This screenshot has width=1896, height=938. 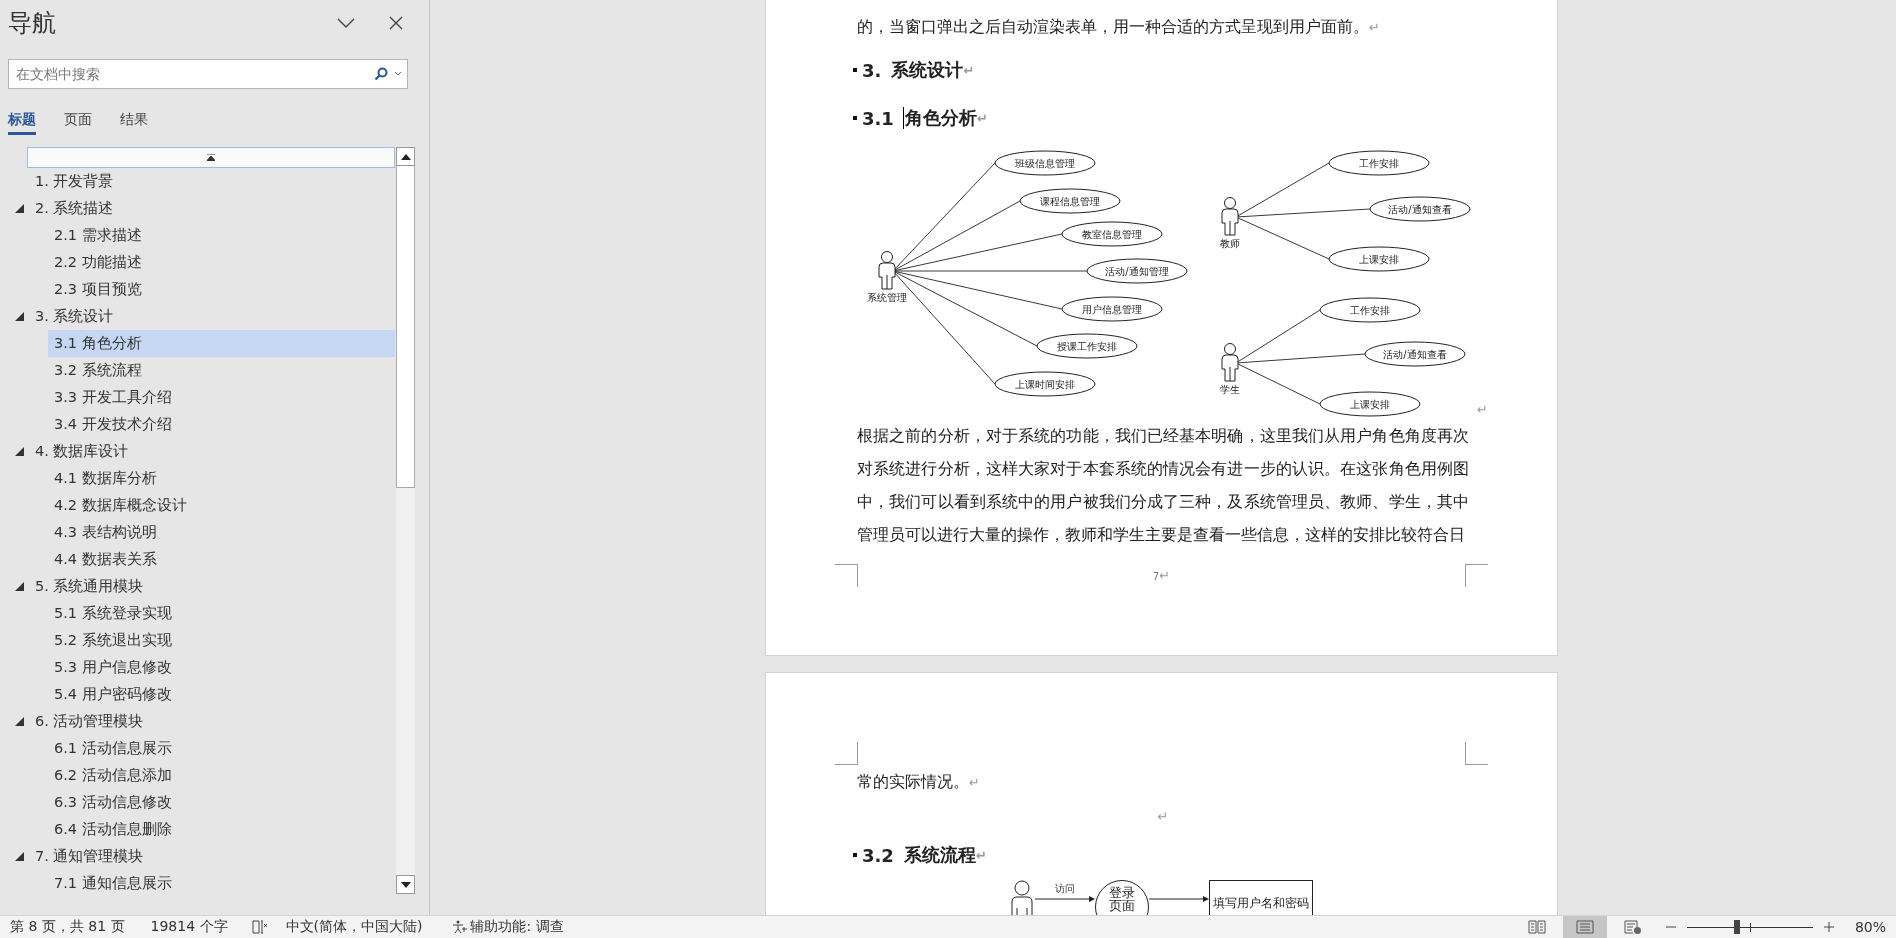 I want to click on page-count: 第 8 页，共 81 页, so click(x=67, y=927).